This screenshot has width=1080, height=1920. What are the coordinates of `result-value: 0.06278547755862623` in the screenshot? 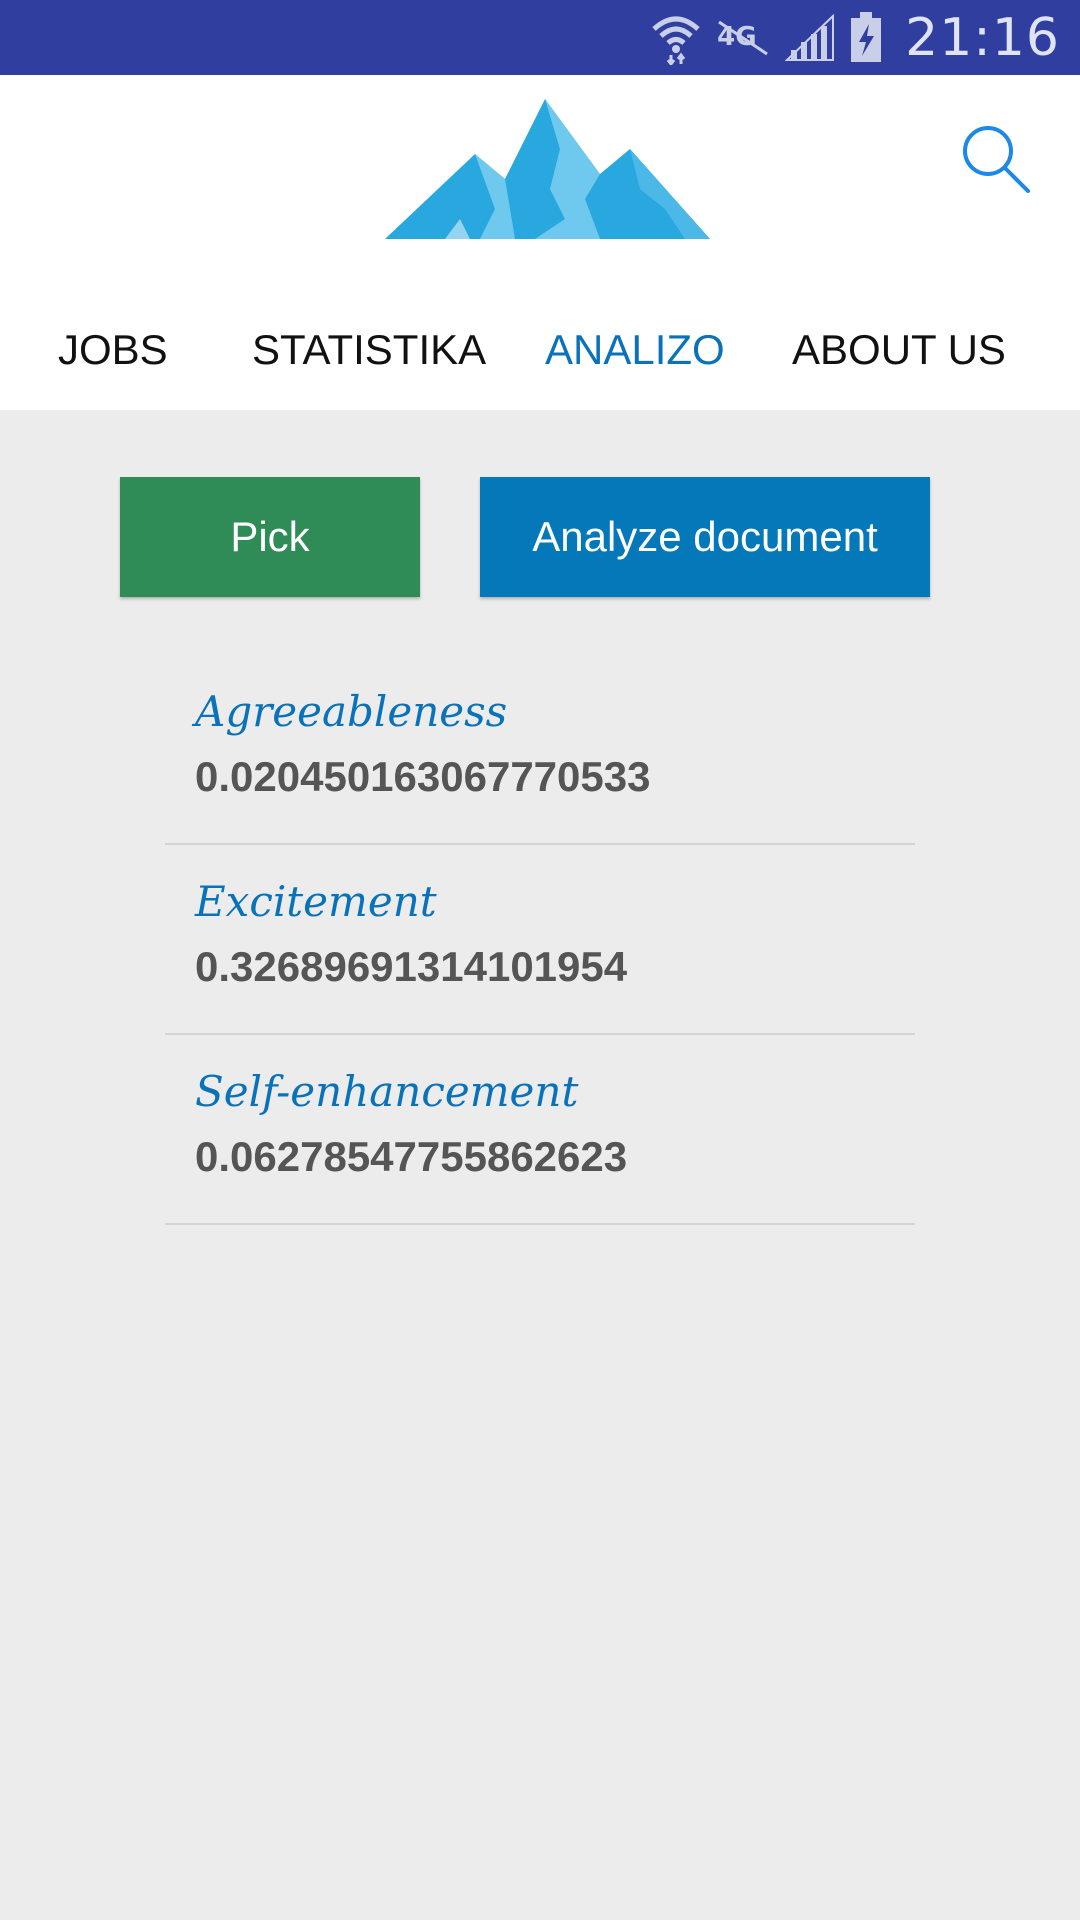 It's located at (411, 1156).